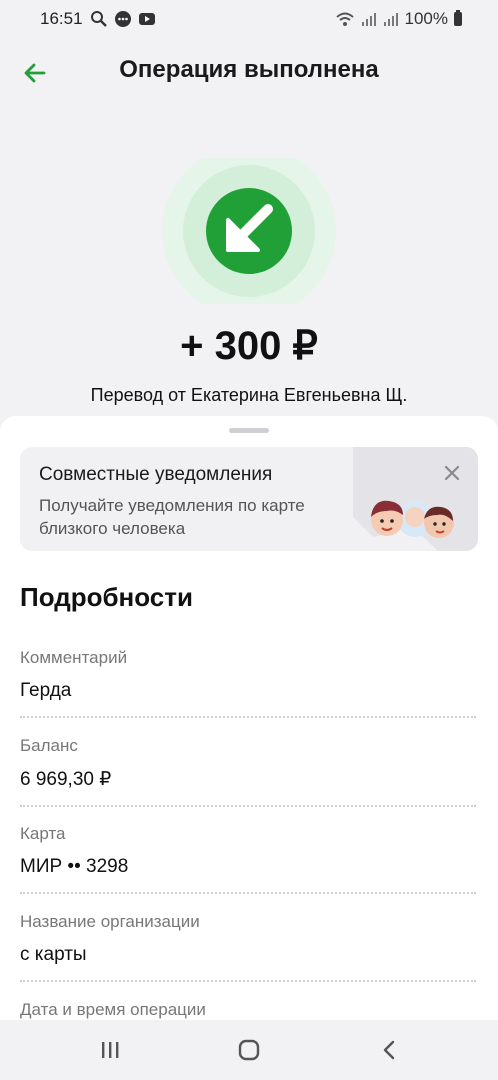 The image size is (498, 1080). Describe the element at coordinates (106, 597) in the screenshot. I see `details-heading: Подробности` at that location.